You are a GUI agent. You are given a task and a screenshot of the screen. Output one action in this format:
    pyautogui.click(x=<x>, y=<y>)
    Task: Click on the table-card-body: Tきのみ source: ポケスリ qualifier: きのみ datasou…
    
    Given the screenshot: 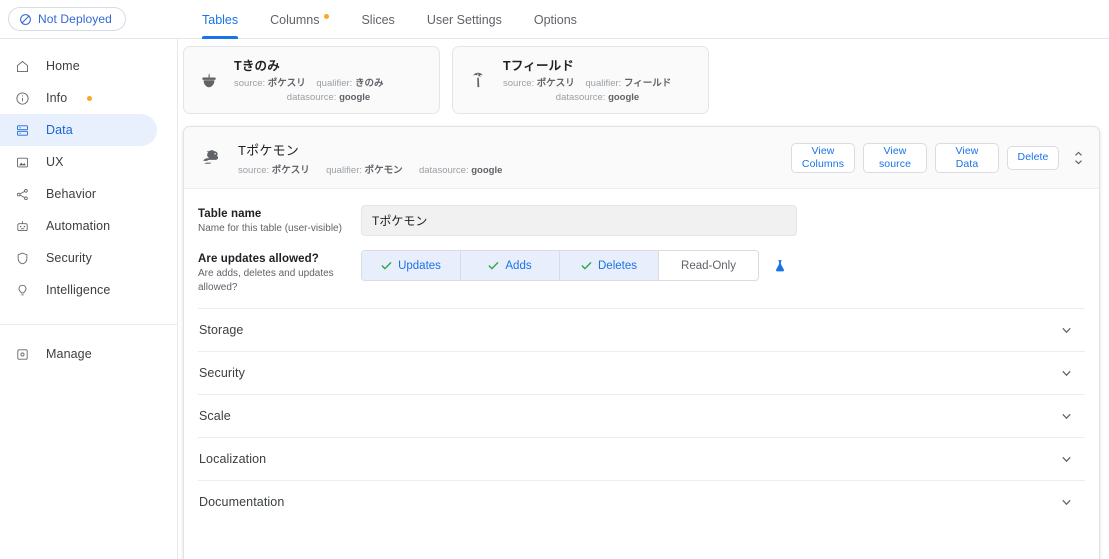 What is the action you would take?
    pyautogui.click(x=330, y=80)
    